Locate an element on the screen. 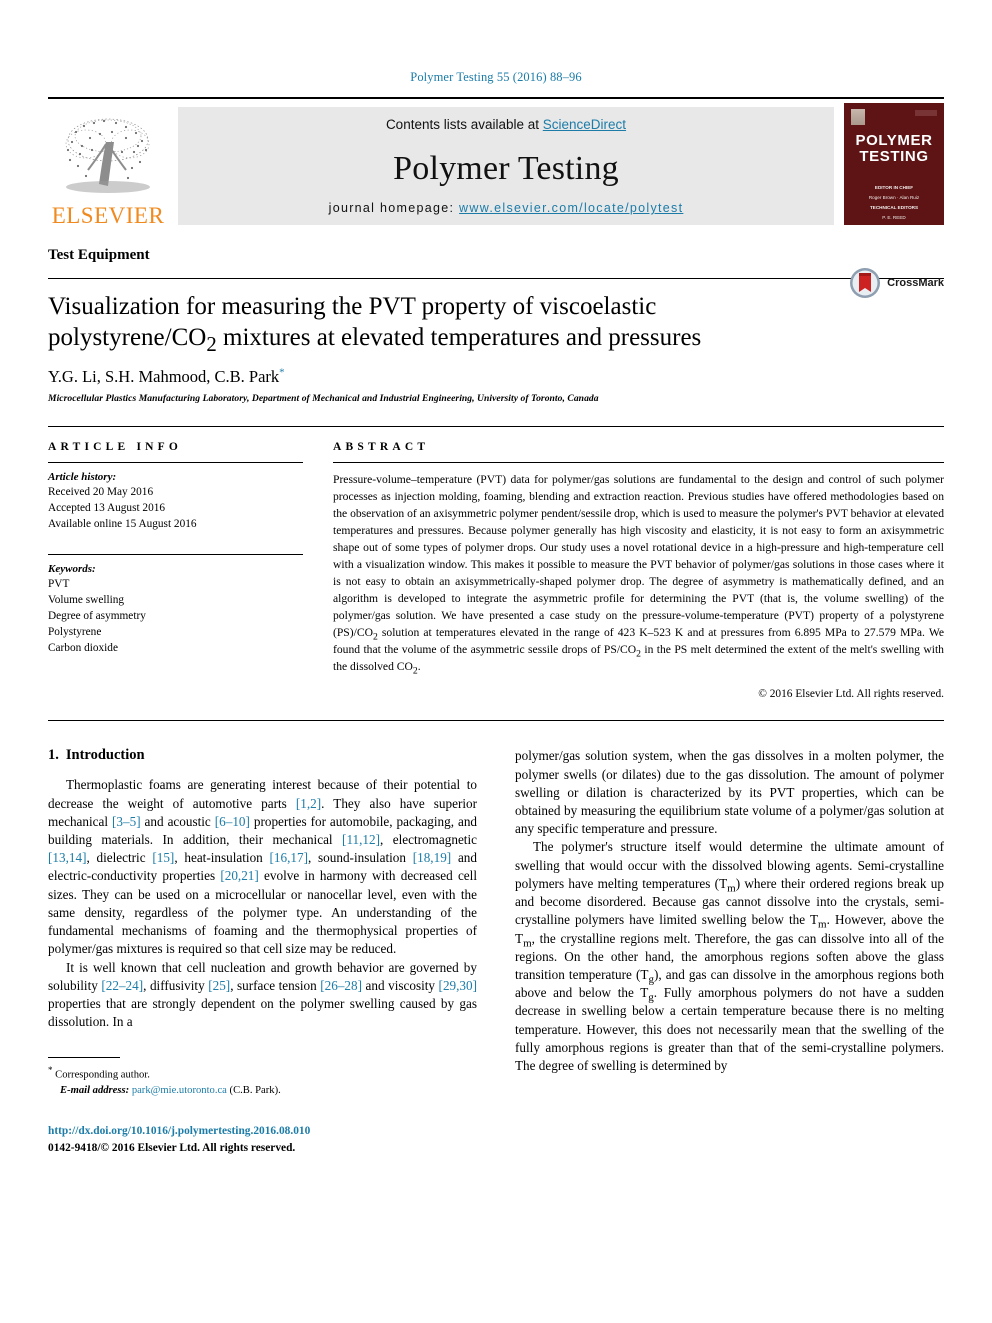  footnote-divider is located at coordinates (84, 1058).